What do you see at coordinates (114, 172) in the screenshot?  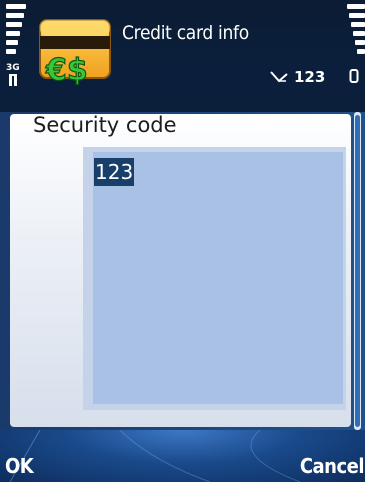 I see `security-code-value: 123` at bounding box center [114, 172].